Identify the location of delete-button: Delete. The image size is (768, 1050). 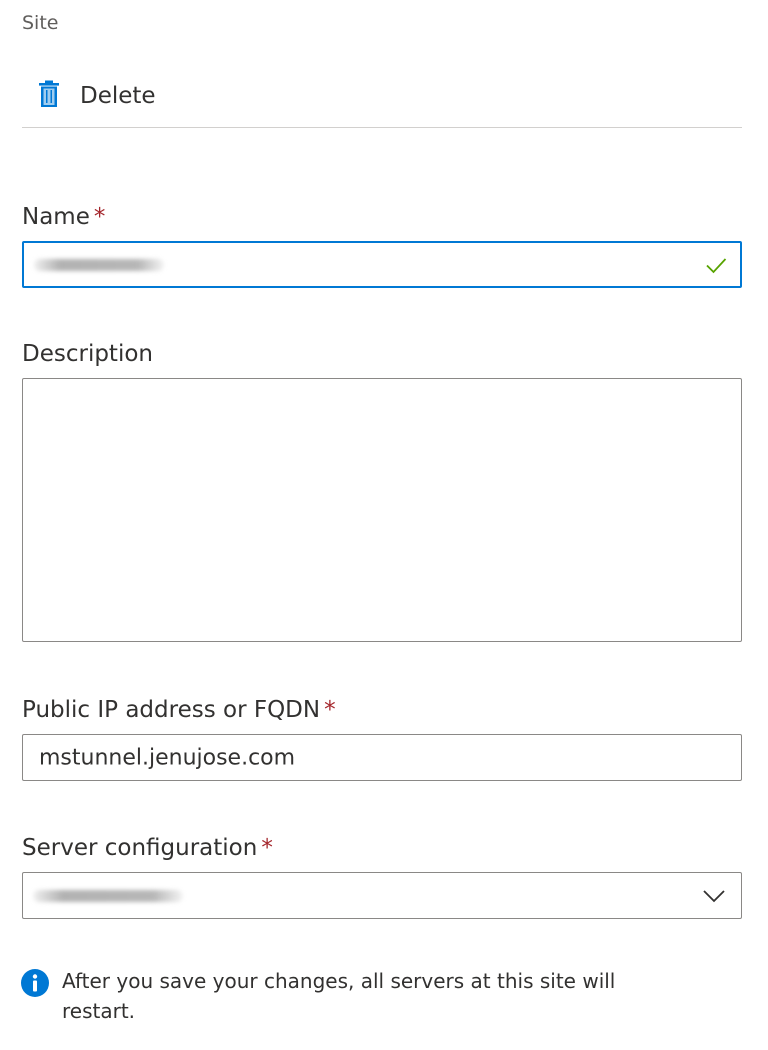
(89, 96).